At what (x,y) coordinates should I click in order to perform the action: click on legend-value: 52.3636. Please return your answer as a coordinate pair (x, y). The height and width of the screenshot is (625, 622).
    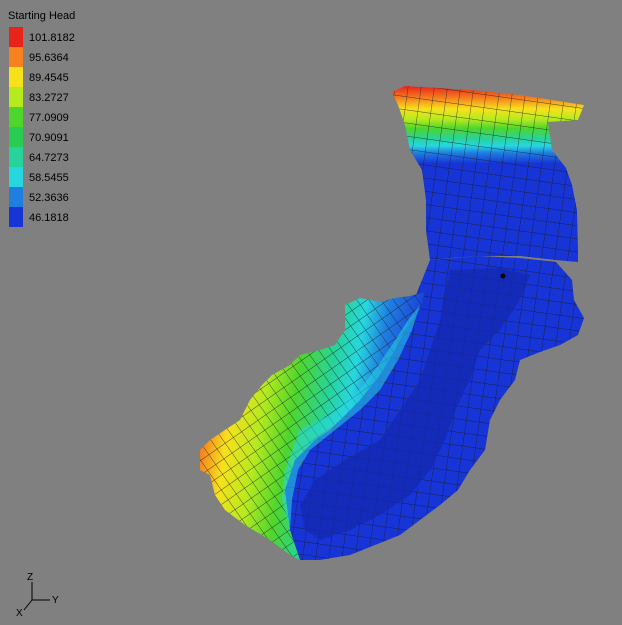
    Looking at the image, I should click on (49, 198).